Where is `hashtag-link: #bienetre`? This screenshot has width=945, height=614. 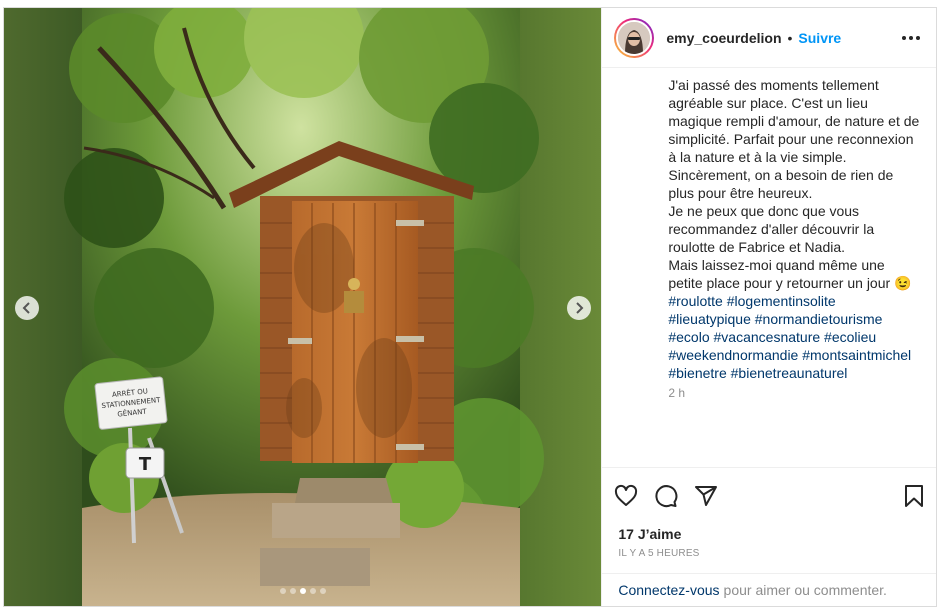 hashtag-link: #bienetre is located at coordinates (697, 373).